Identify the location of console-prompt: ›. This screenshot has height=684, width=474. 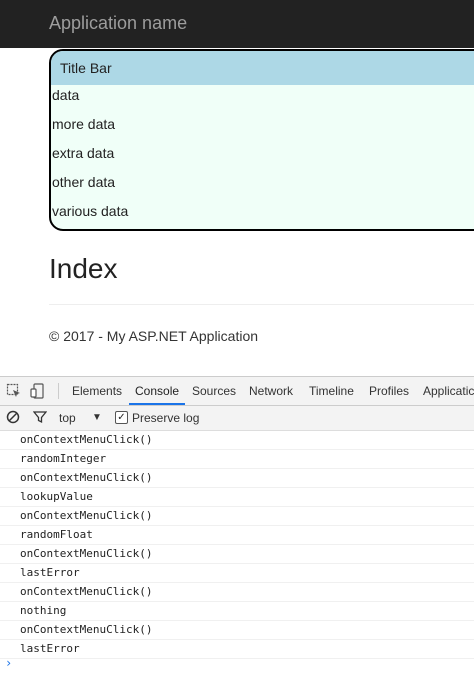
(8, 663).